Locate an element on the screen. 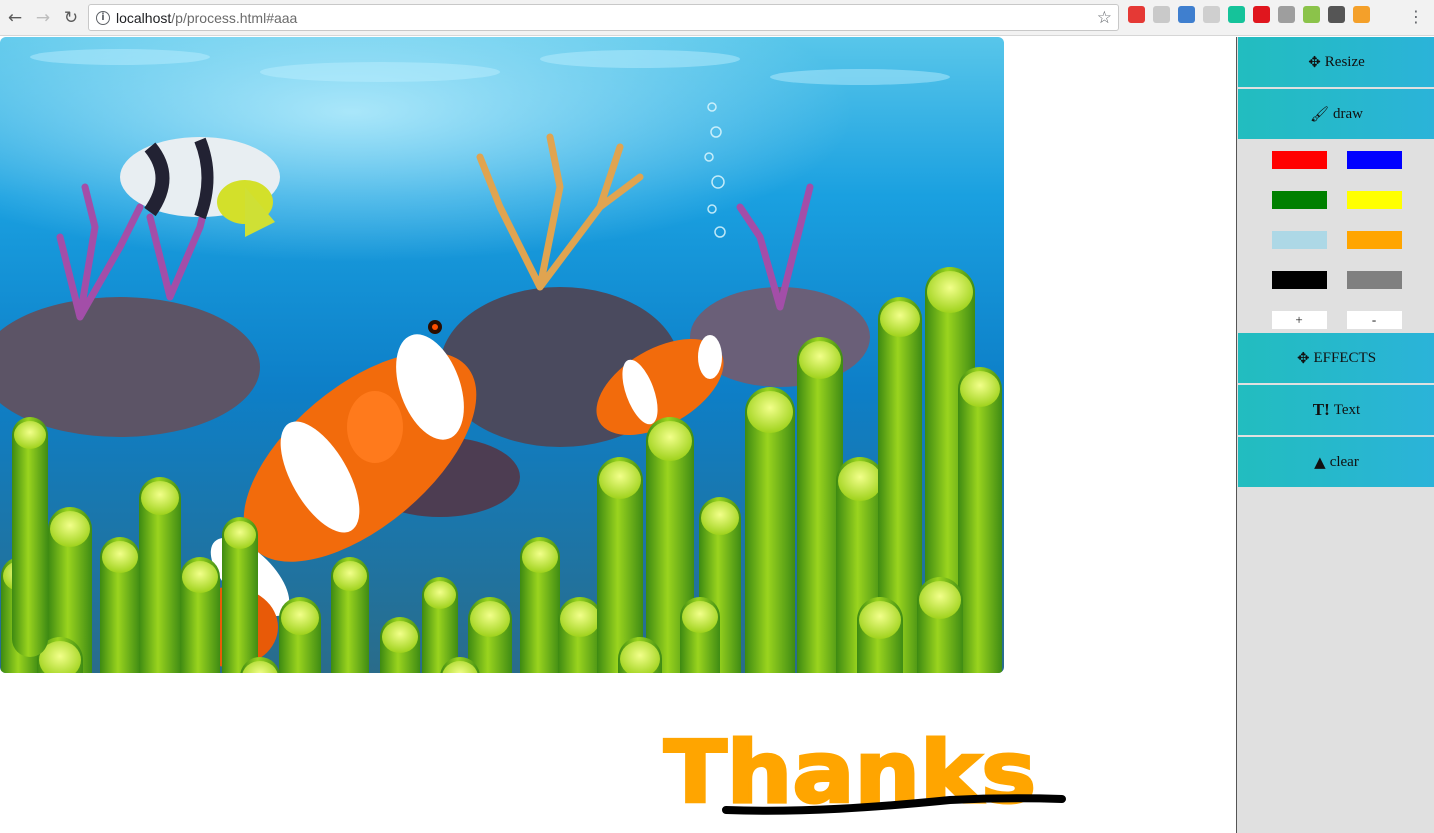 The image size is (1434, 833). back-arrow-icon: ← is located at coordinates (15, 18).